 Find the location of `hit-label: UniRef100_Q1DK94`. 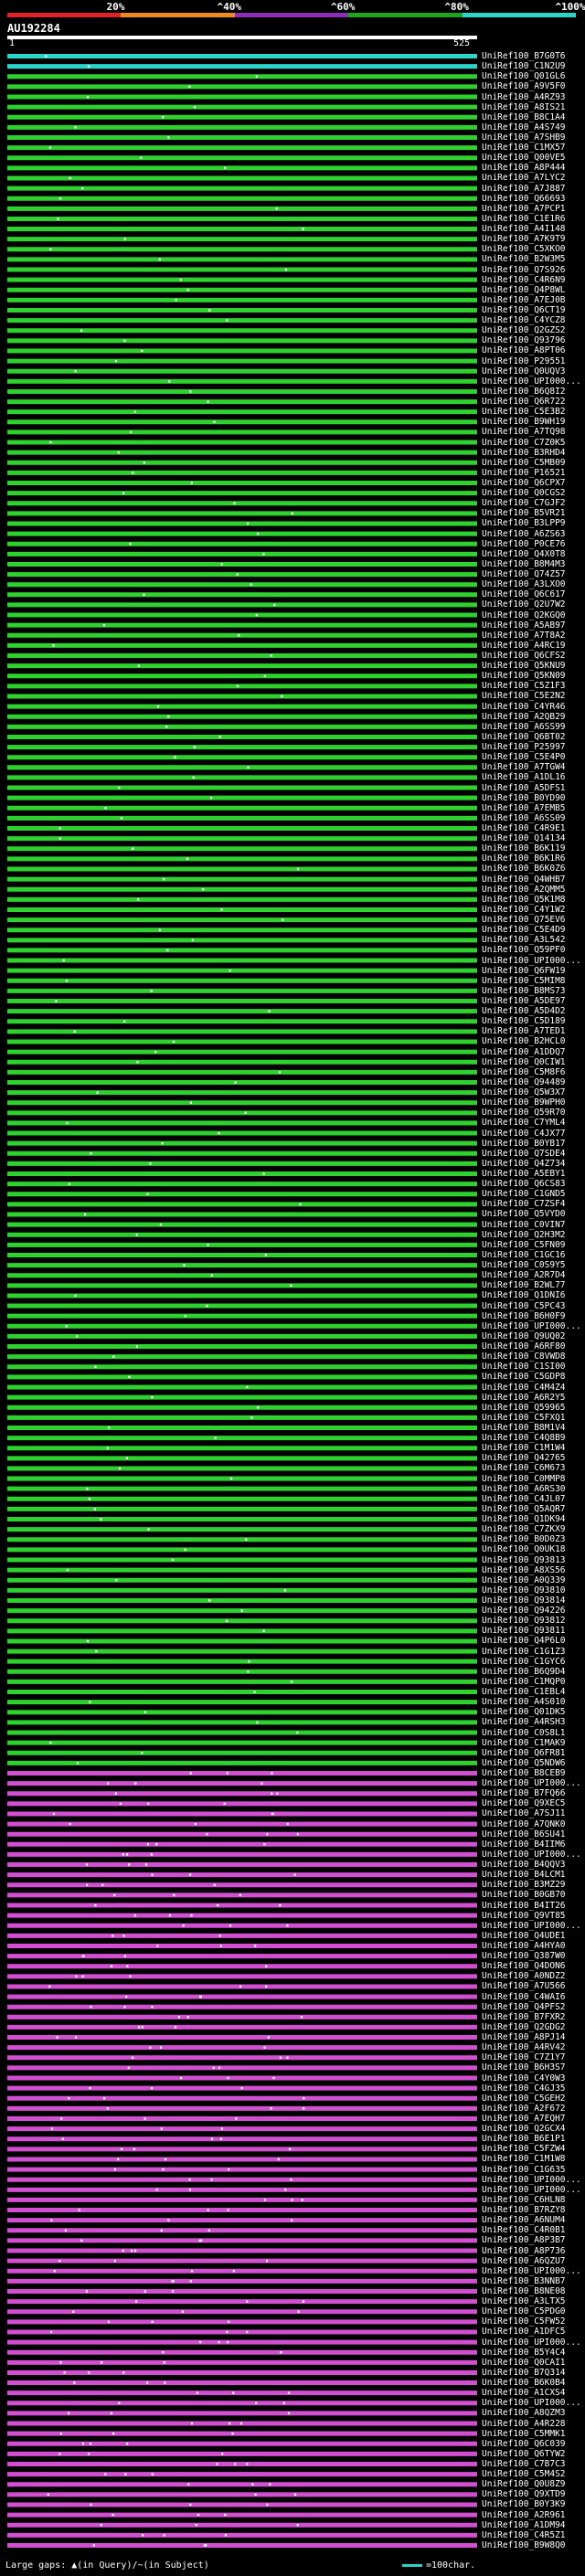

hit-label: UniRef100_Q1DK94 is located at coordinates (524, 1519).